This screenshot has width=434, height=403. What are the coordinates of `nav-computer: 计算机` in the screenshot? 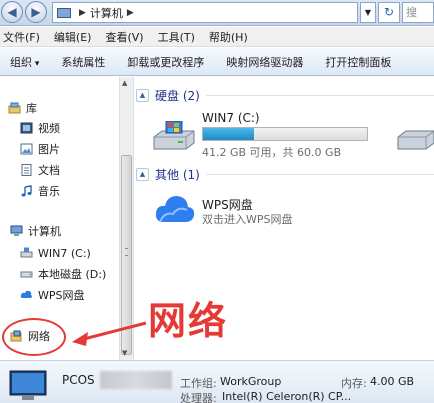 It's located at (35, 231).